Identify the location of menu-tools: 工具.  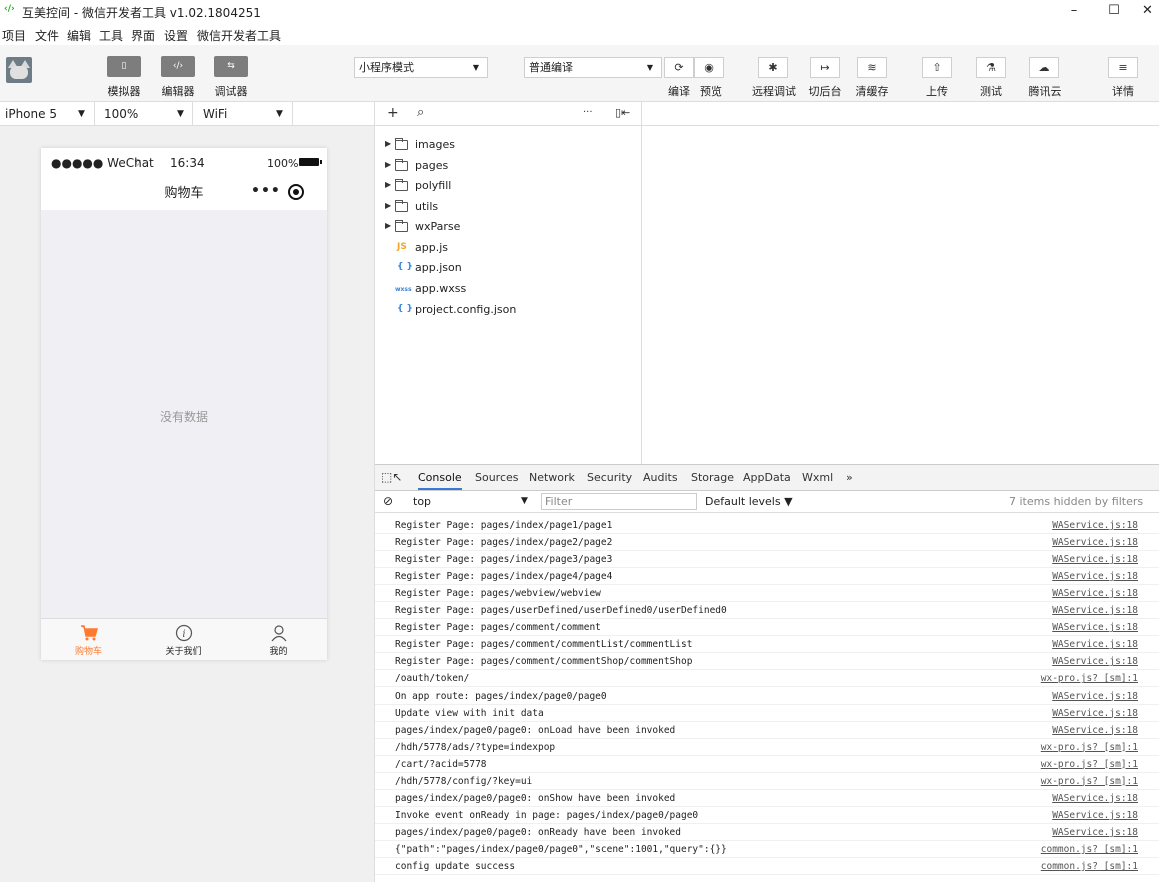
(111, 35).